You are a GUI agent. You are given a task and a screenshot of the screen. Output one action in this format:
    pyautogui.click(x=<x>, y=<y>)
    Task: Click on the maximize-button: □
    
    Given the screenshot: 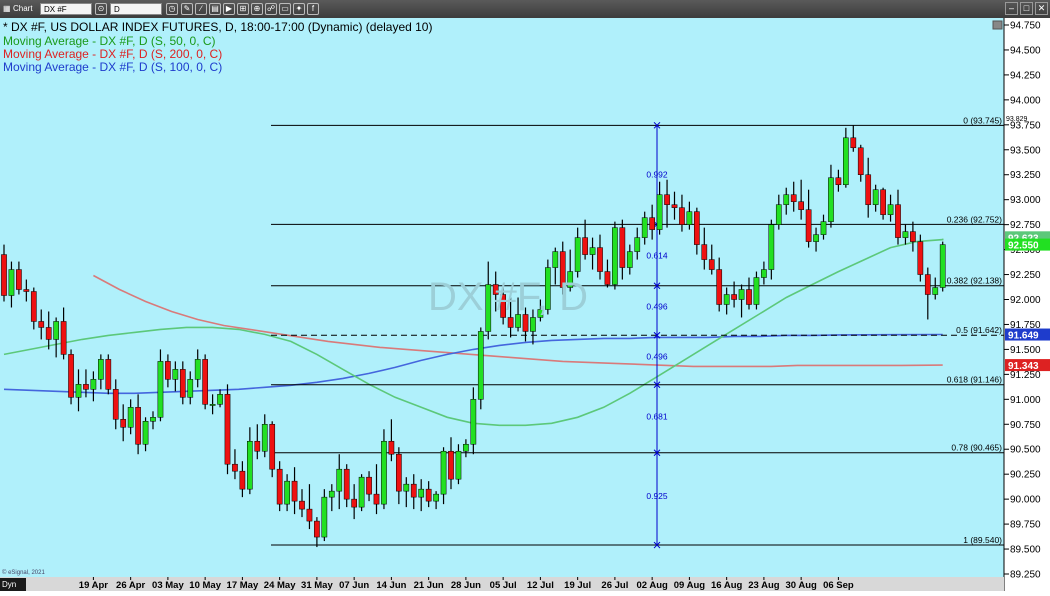 What is the action you would take?
    pyautogui.click(x=1026, y=8)
    